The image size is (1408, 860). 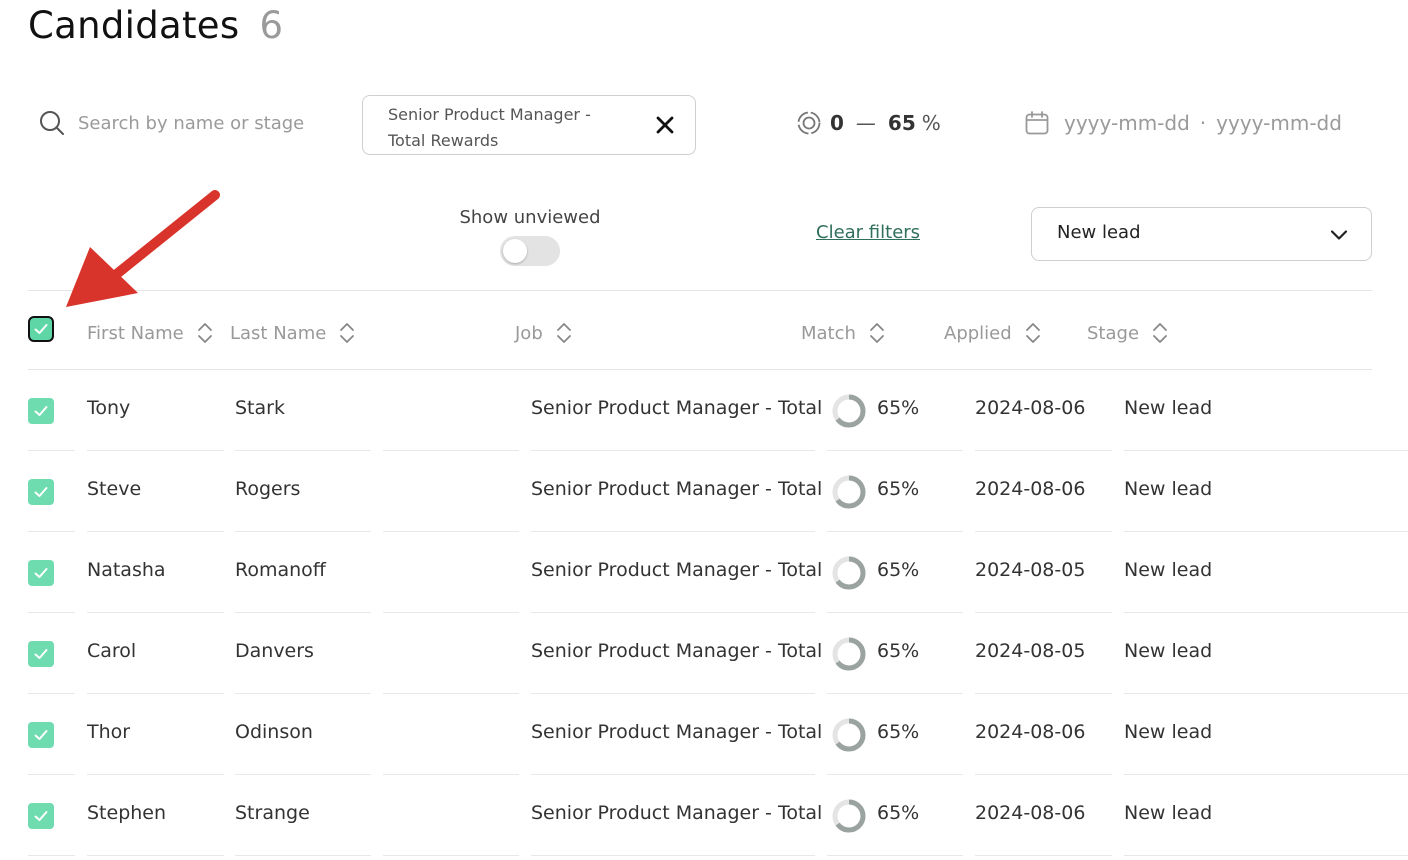 I want to click on column-header-label: Job, so click(x=529, y=333).